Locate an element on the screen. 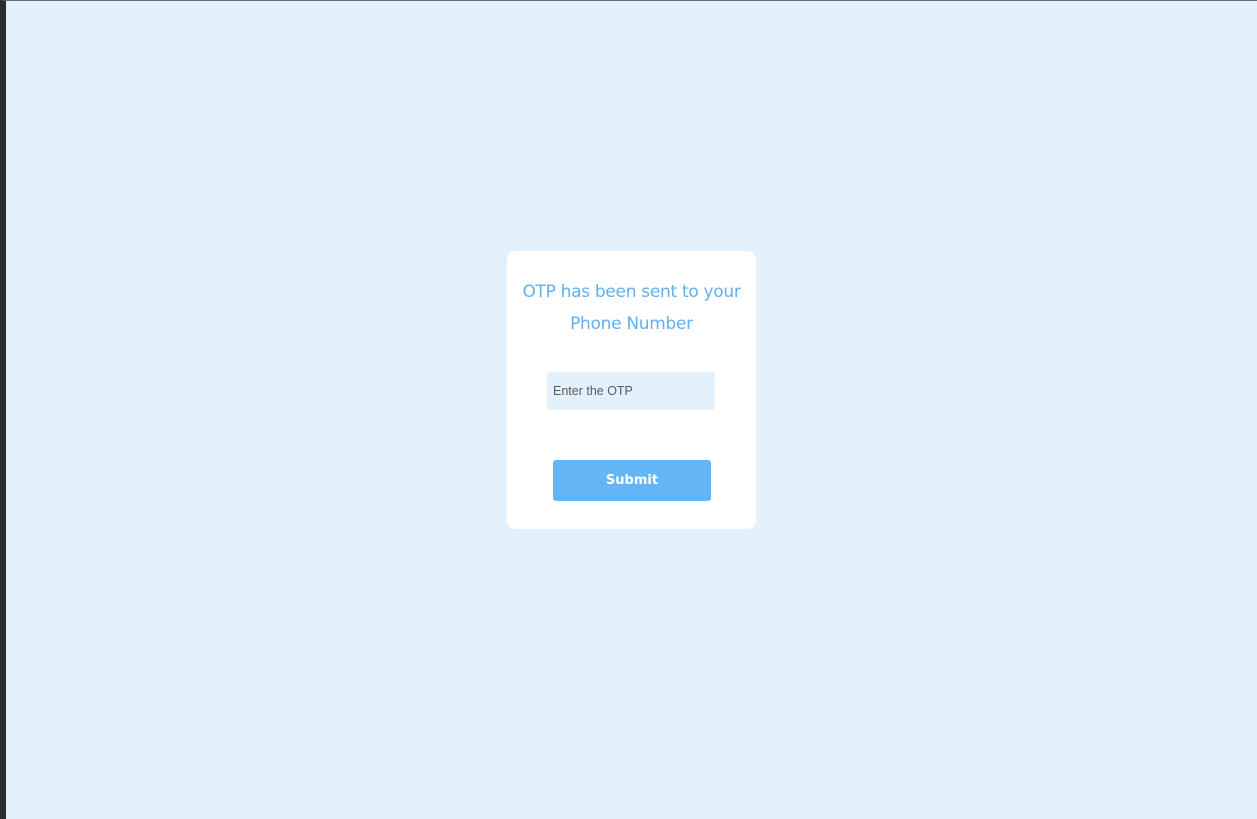  otp-title-line-2: Phone Number is located at coordinates (631, 324).